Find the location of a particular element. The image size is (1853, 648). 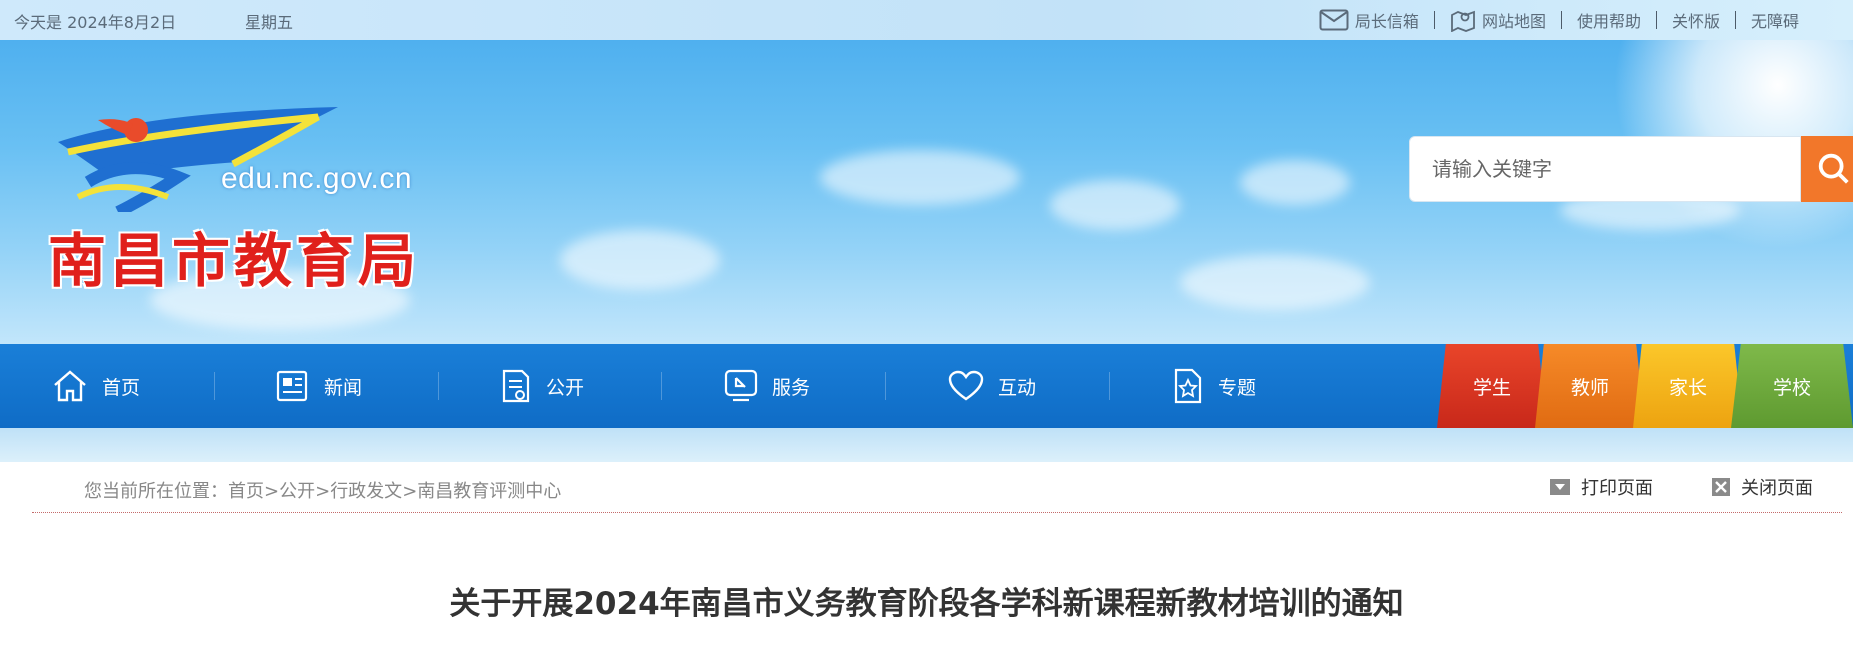

nav-item-news: 新闻 is located at coordinates (319, 386).